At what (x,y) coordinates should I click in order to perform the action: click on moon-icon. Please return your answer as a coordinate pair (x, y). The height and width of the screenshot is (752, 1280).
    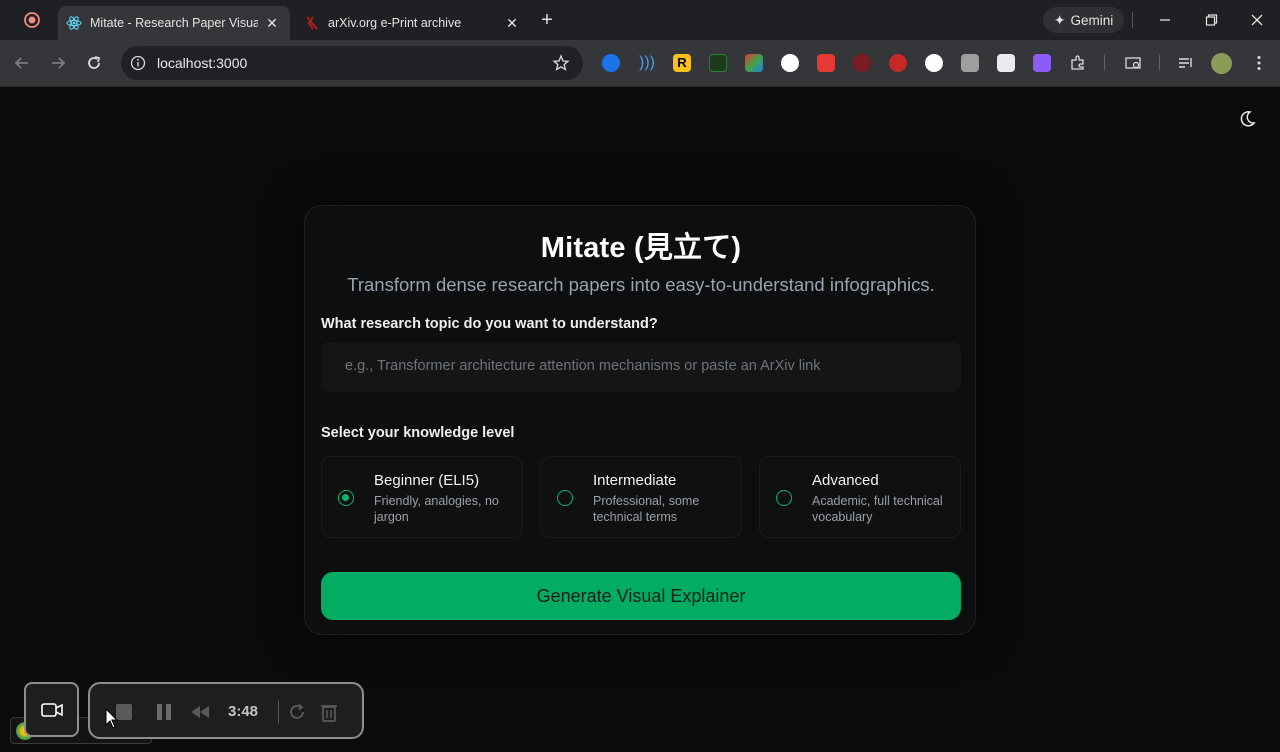
    Looking at the image, I should click on (1247, 119).